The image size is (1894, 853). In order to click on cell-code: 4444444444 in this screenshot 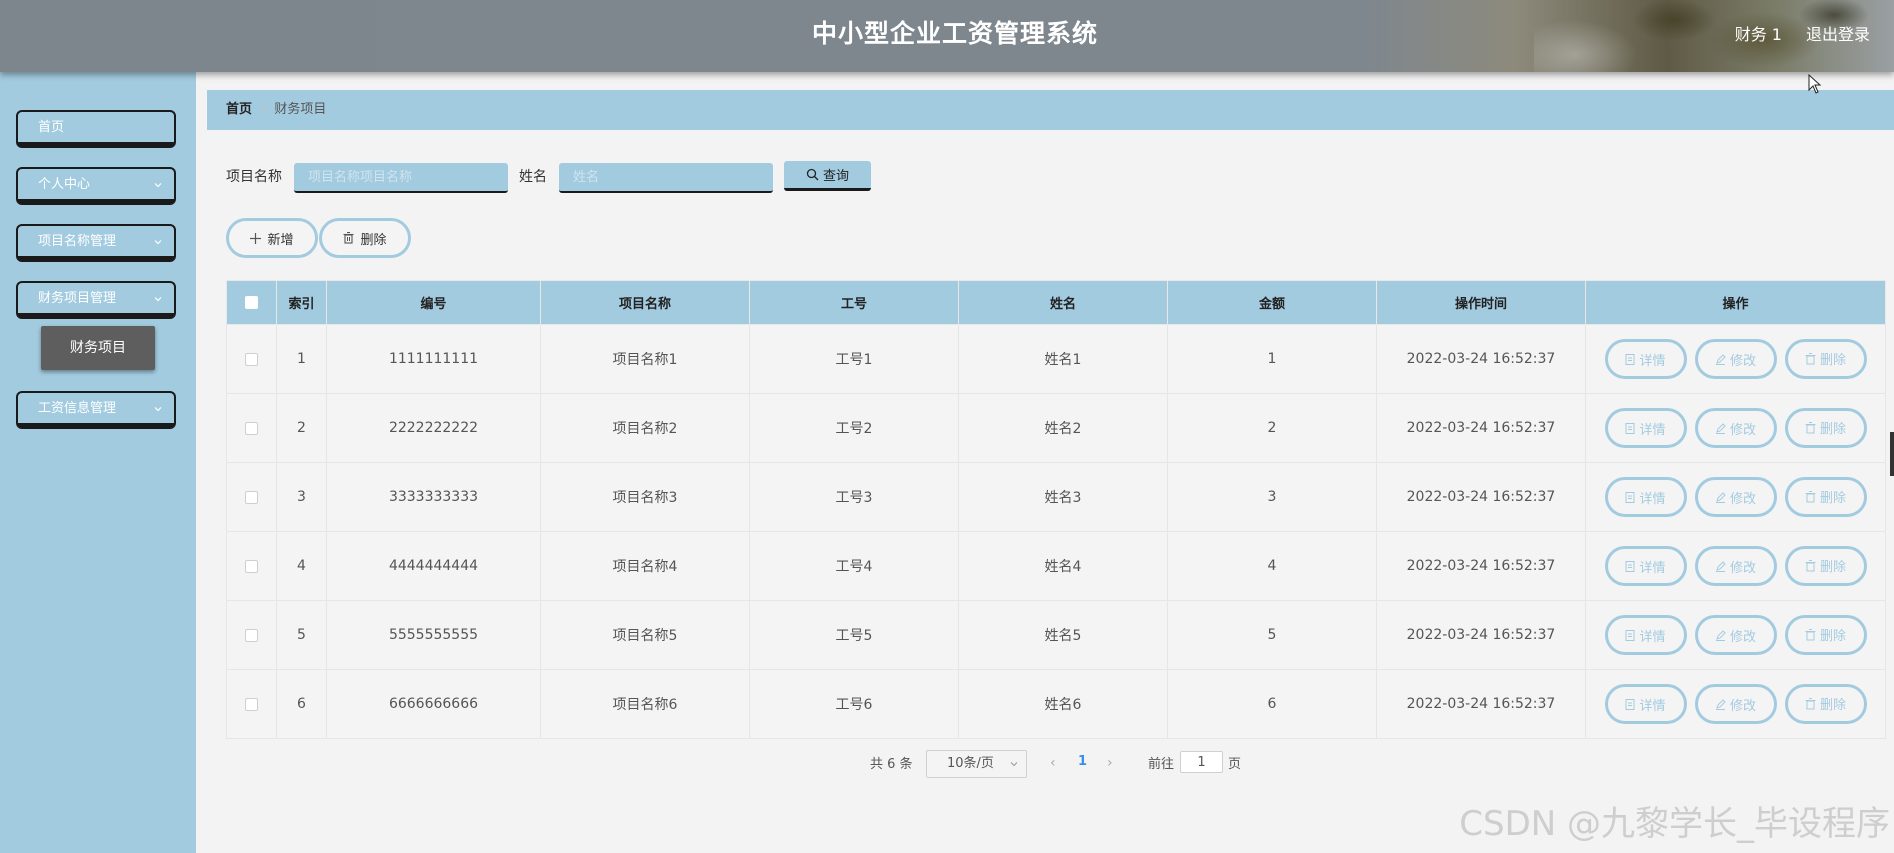, I will do `click(433, 566)`.